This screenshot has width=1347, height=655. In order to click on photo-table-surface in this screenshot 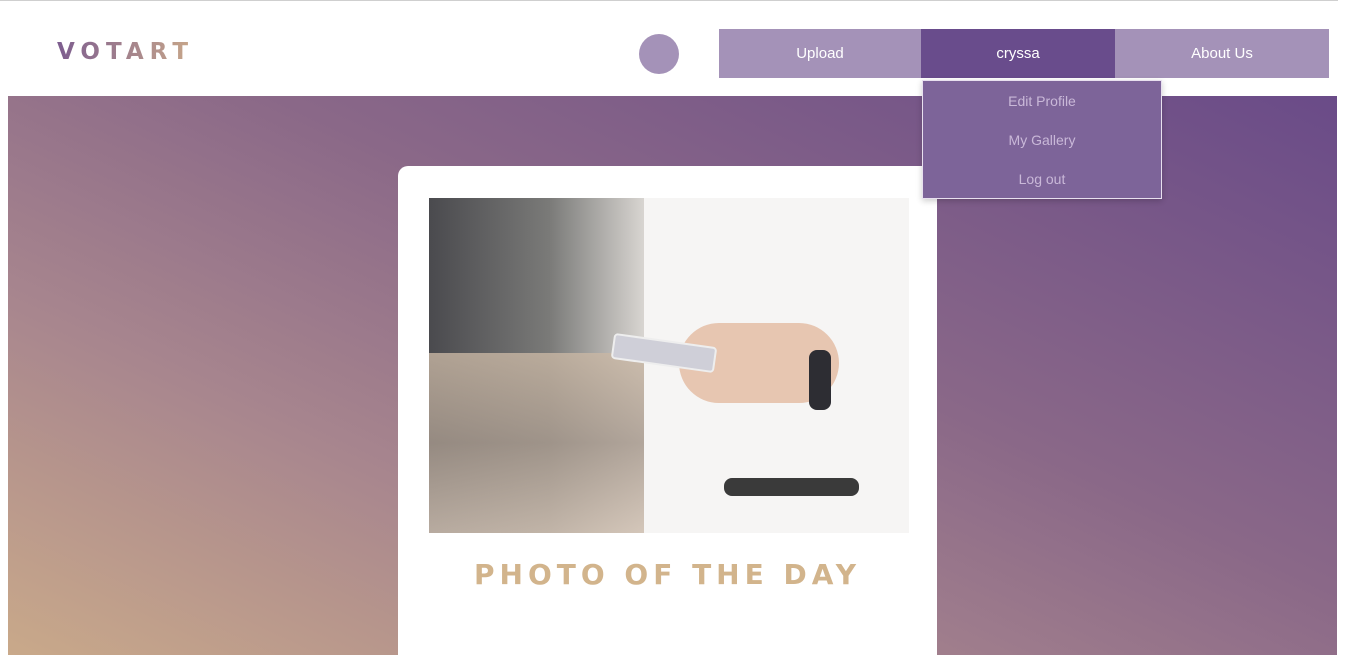, I will do `click(554, 443)`.